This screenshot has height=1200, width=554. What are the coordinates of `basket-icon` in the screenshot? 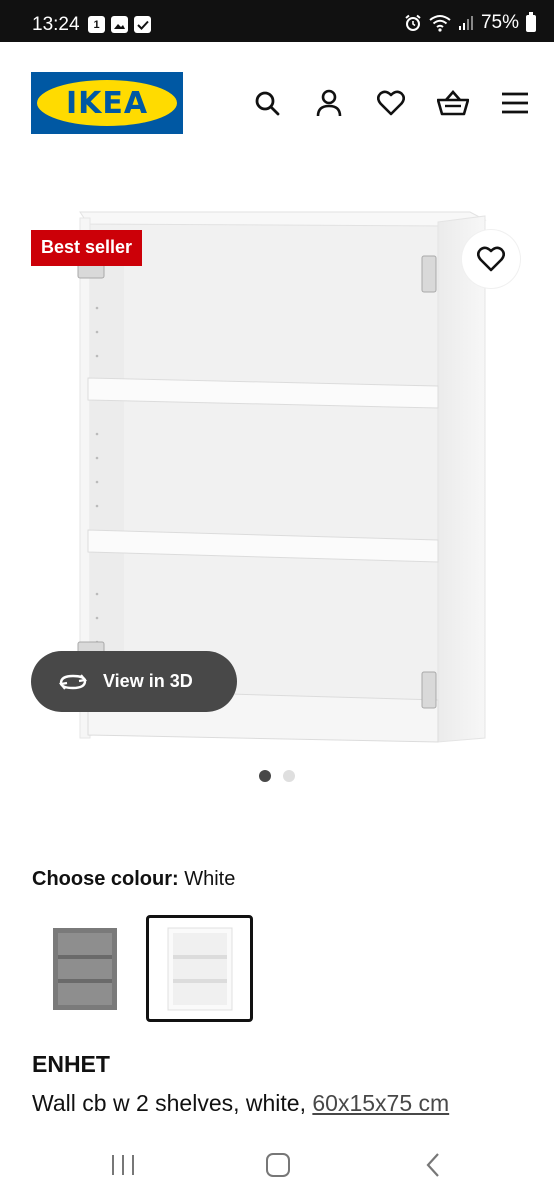 It's located at (453, 103).